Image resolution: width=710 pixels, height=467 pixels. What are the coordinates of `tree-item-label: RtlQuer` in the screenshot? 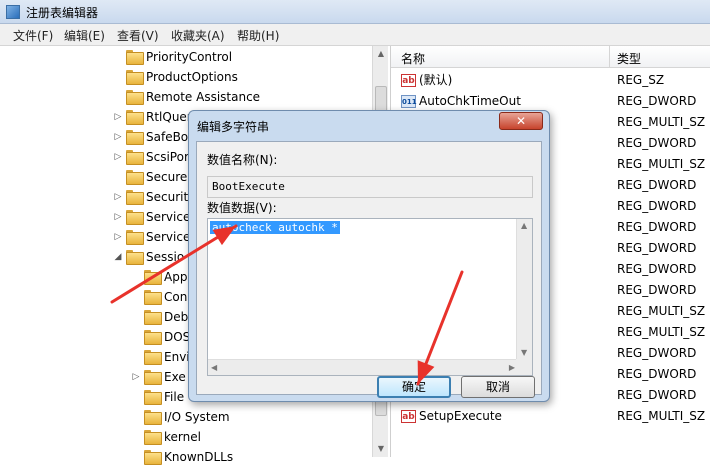 It's located at (169, 117).